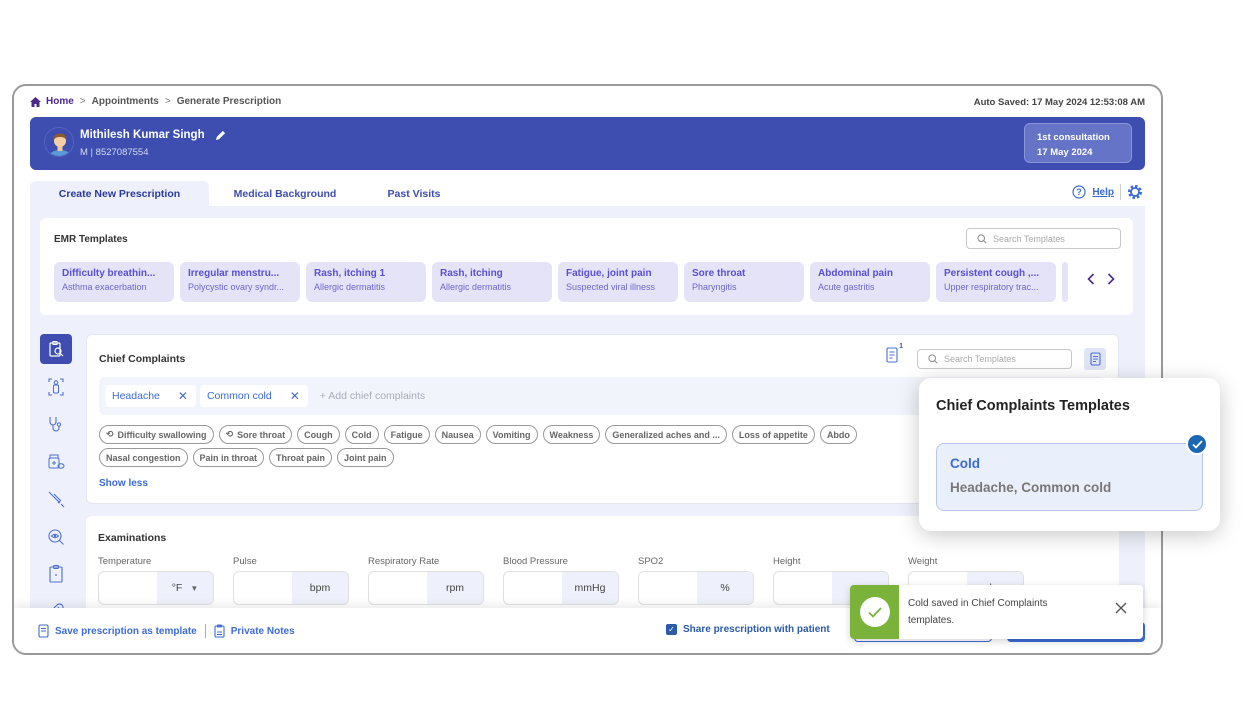  I want to click on sidebar-item-stethoscope, so click(56, 424).